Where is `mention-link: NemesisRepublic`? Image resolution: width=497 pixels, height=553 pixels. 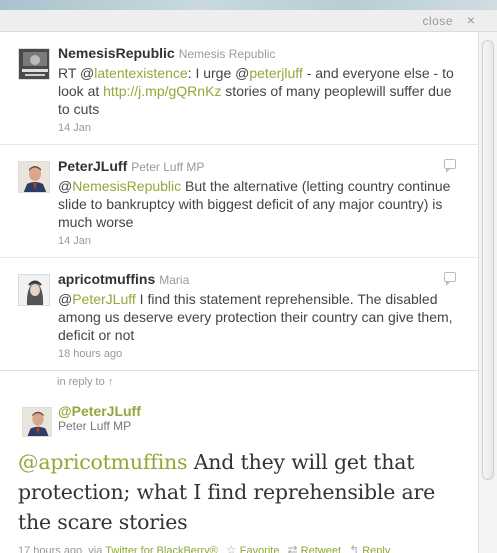
mention-link: NemesisRepublic is located at coordinates (126, 186).